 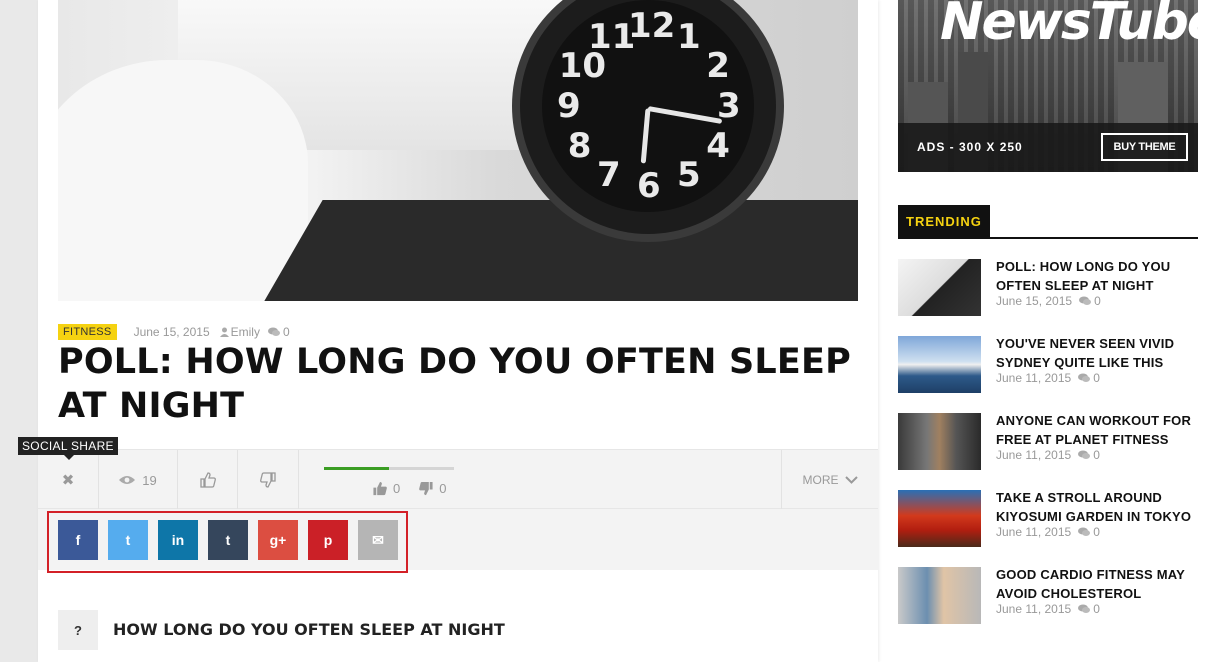 I want to click on close-icon: ✖, so click(x=68, y=480).